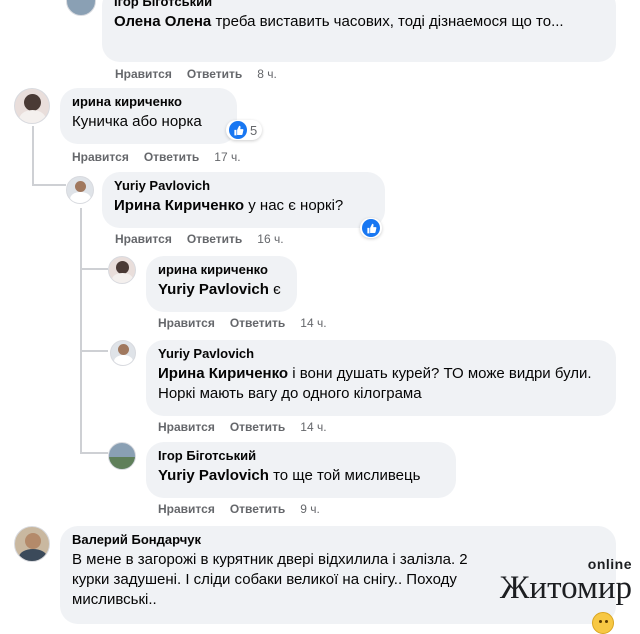 This screenshot has height=634, width=640. I want to click on comment-body: то ще той мисливець, so click(347, 475).